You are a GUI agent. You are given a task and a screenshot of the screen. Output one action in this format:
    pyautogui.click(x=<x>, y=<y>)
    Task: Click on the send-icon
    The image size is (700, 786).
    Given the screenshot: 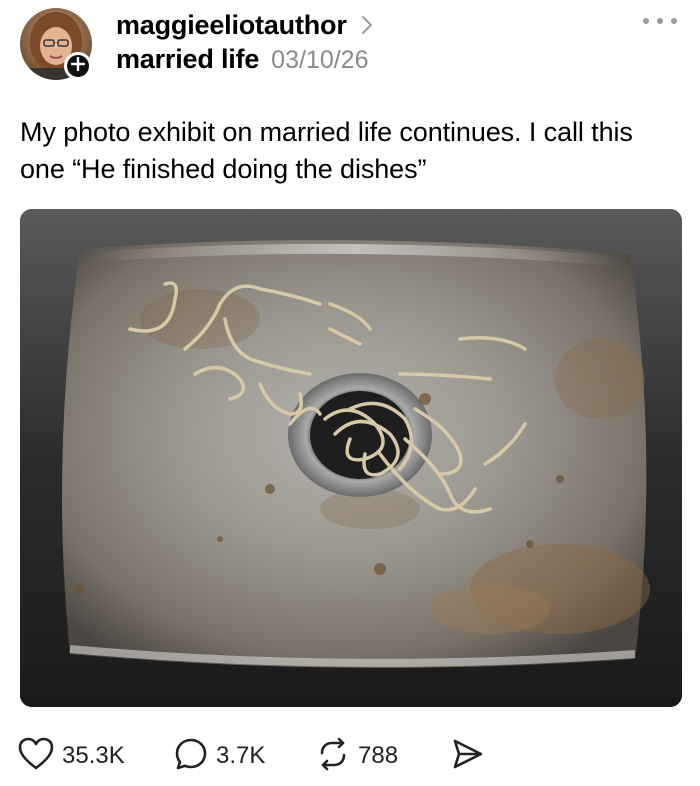 What is the action you would take?
    pyautogui.click(x=467, y=756)
    